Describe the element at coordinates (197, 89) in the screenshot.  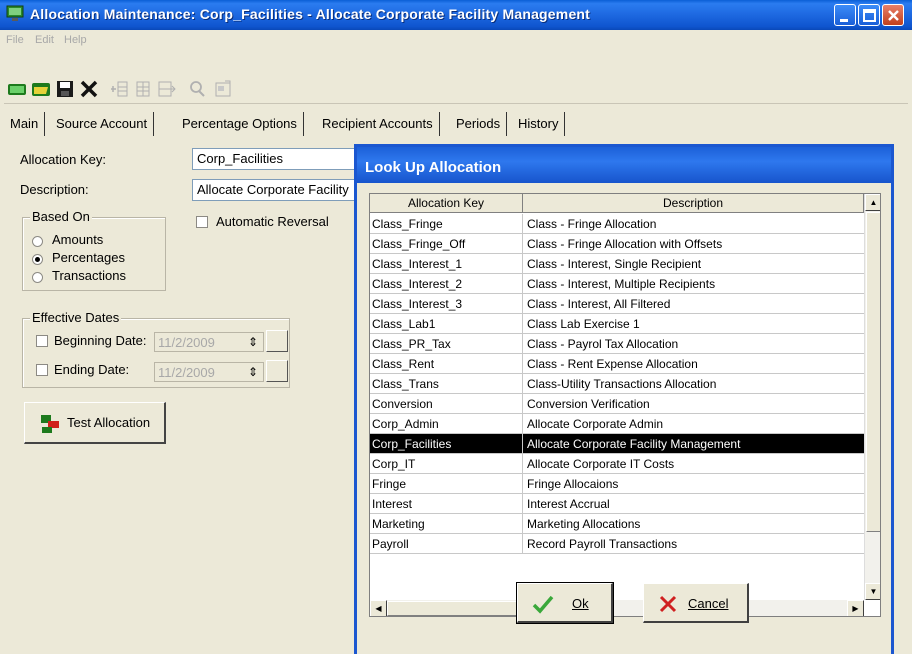
I see `search-icon` at that location.